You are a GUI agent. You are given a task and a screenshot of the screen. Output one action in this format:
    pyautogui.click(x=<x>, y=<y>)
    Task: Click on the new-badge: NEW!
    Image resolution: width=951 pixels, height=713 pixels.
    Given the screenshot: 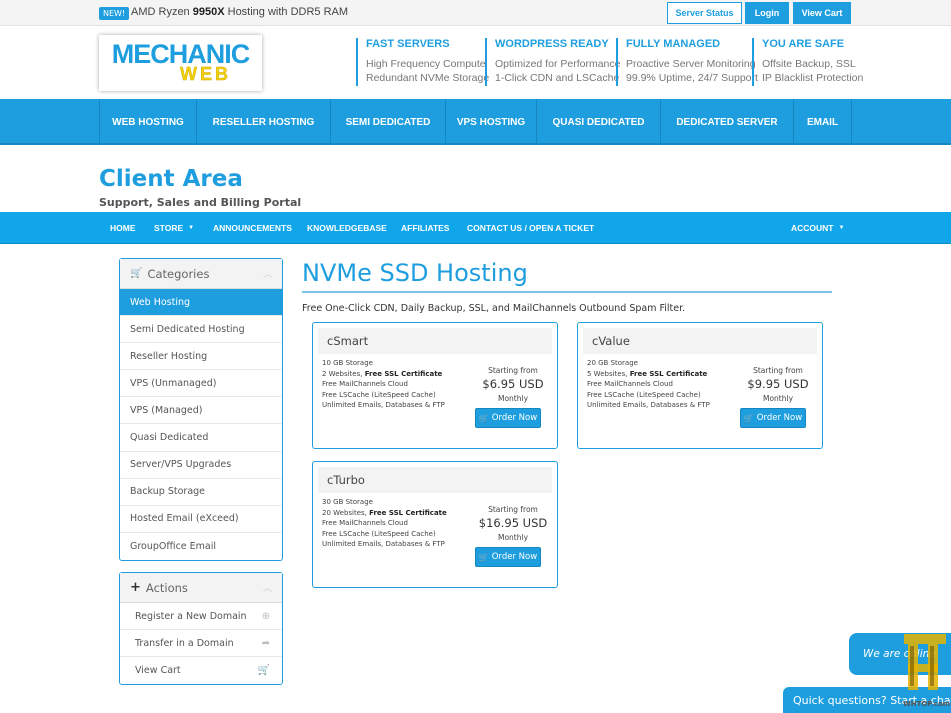 What is the action you would take?
    pyautogui.click(x=114, y=13)
    